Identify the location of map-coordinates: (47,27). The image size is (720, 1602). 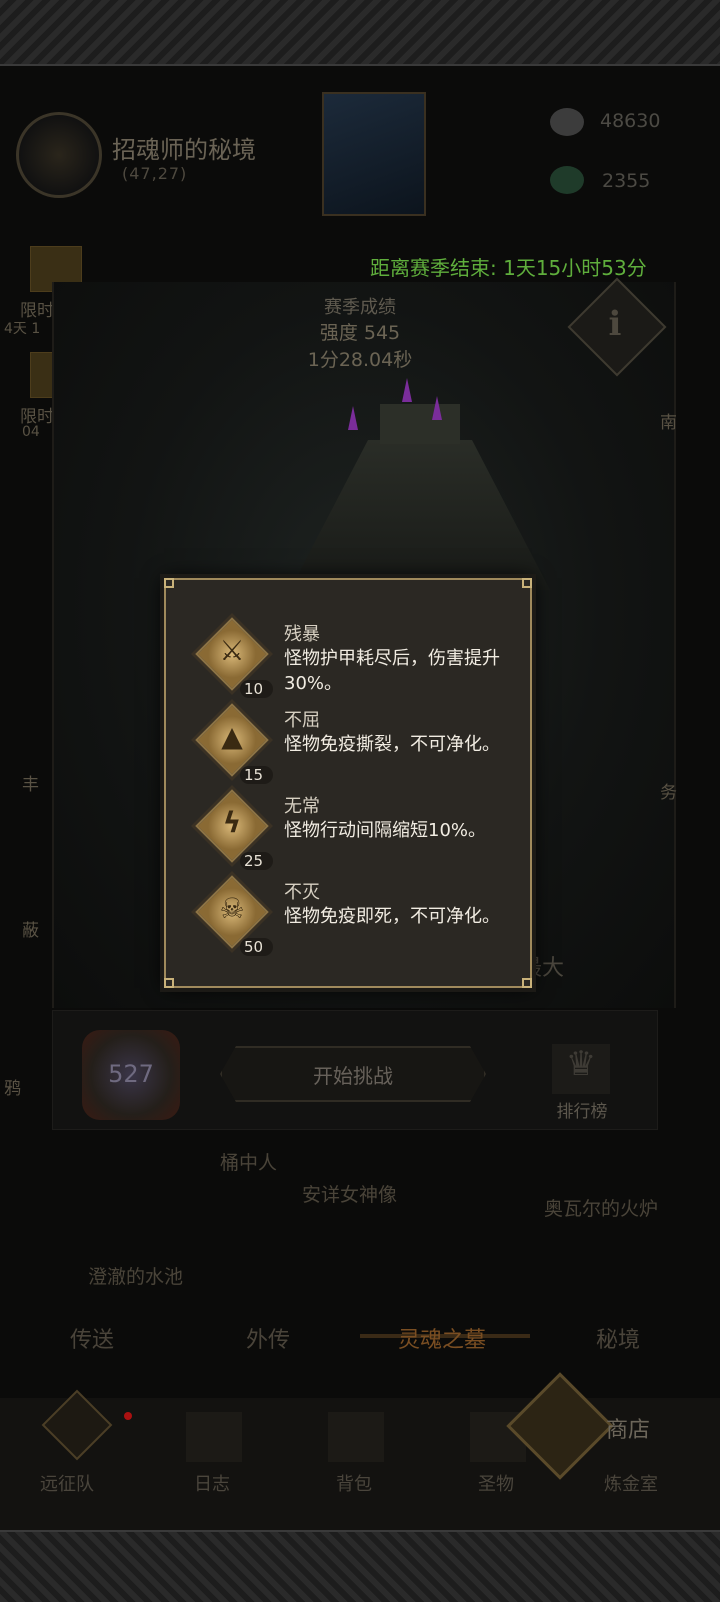
(155, 173).